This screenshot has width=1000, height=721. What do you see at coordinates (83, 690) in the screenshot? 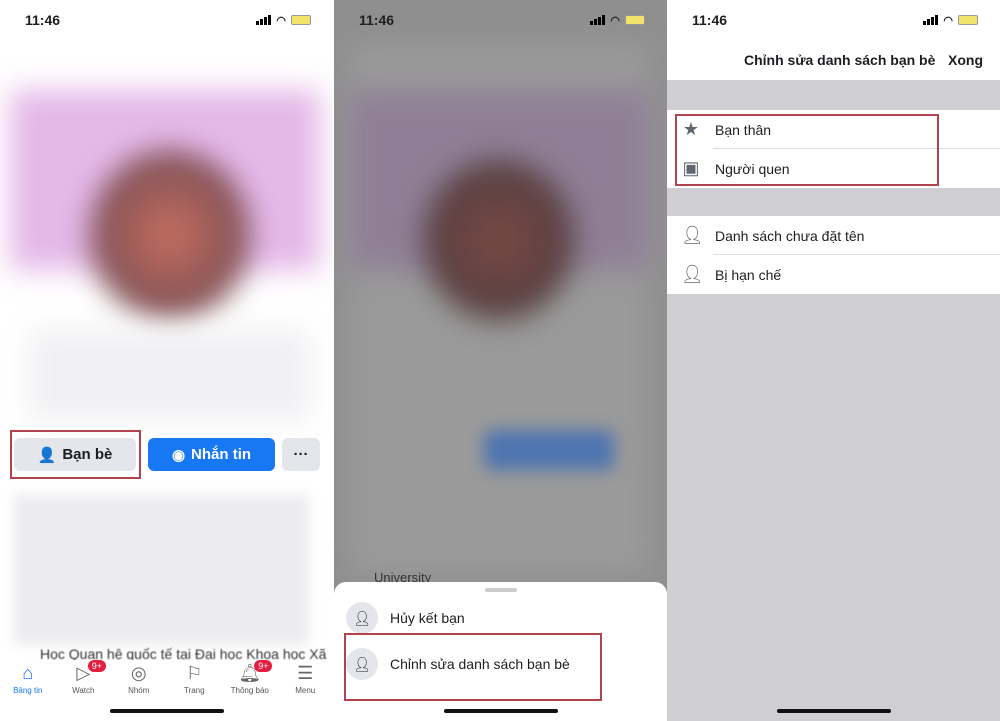
I see `nav-label: Watch` at bounding box center [83, 690].